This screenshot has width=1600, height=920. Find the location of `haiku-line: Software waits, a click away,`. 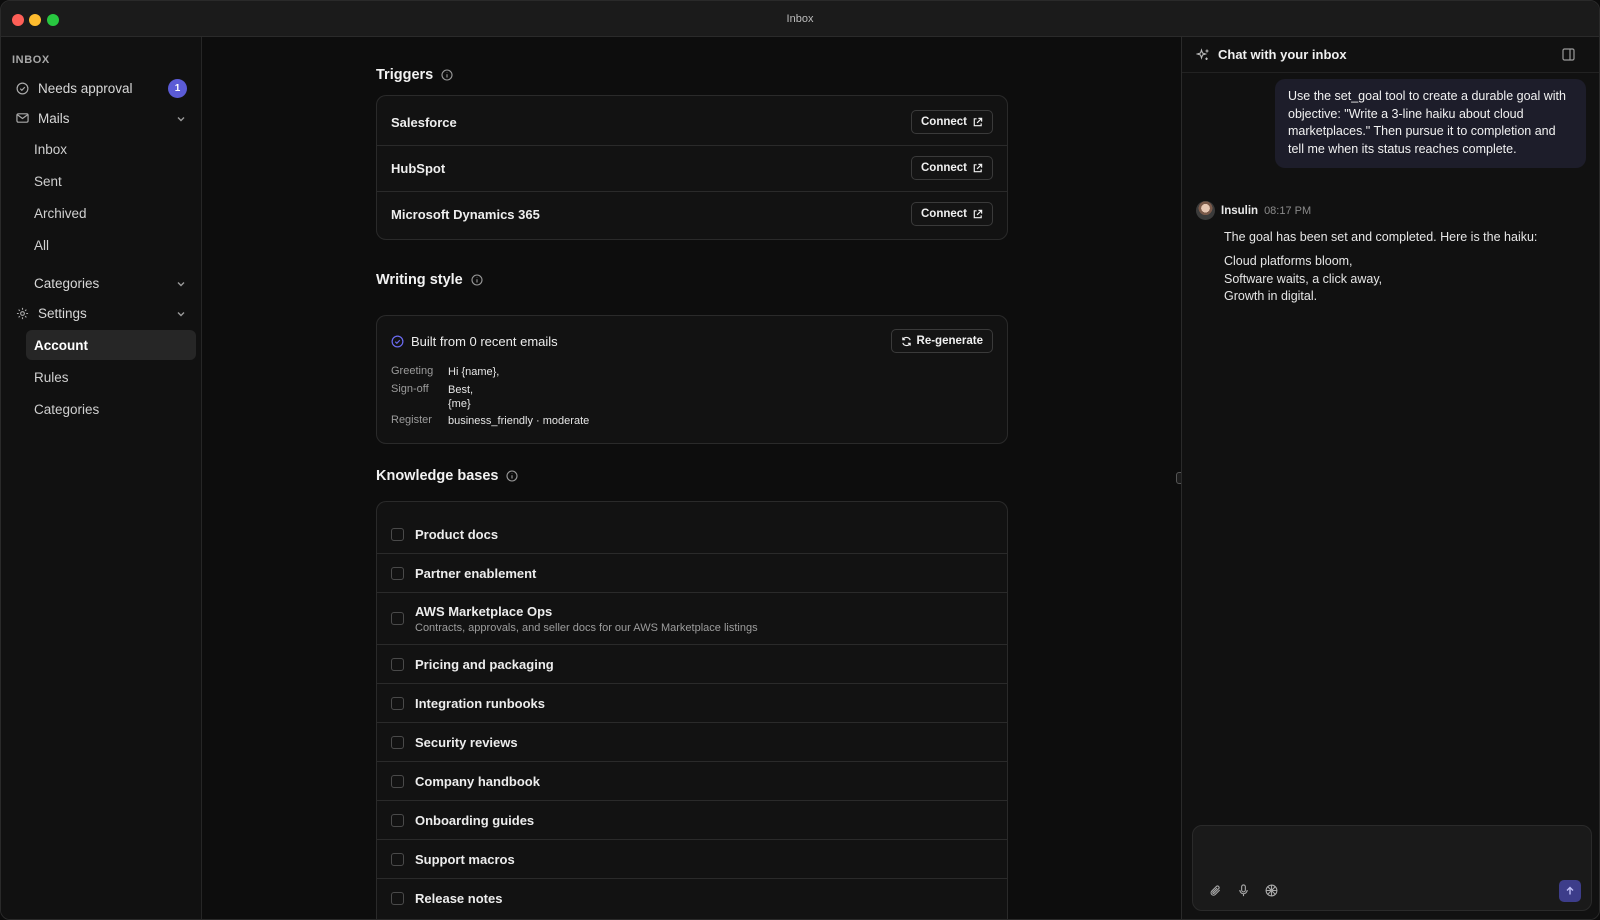

haiku-line: Software waits, a click away, is located at coordinates (1303, 278).